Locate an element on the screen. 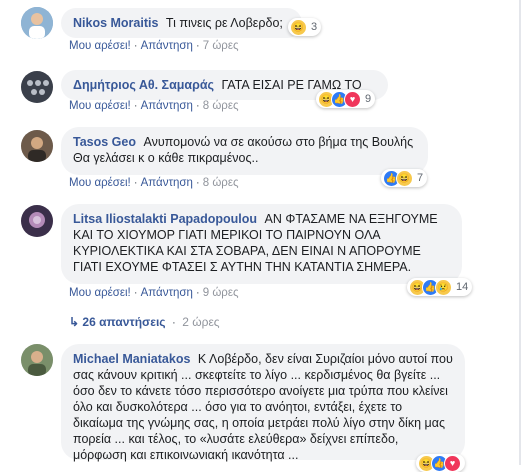 The height and width of the screenshot is (472, 521). view-replies: ↳ 26 απαντήσεις · 2 ώρες is located at coordinates (144, 322).